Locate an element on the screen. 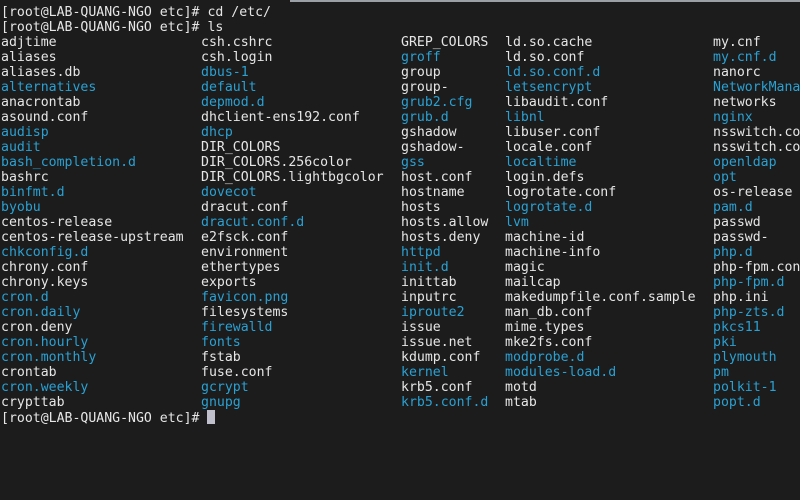 Image resolution: width=800 pixels, height=500 pixels. file-entry: my.cnf is located at coordinates (737, 42).